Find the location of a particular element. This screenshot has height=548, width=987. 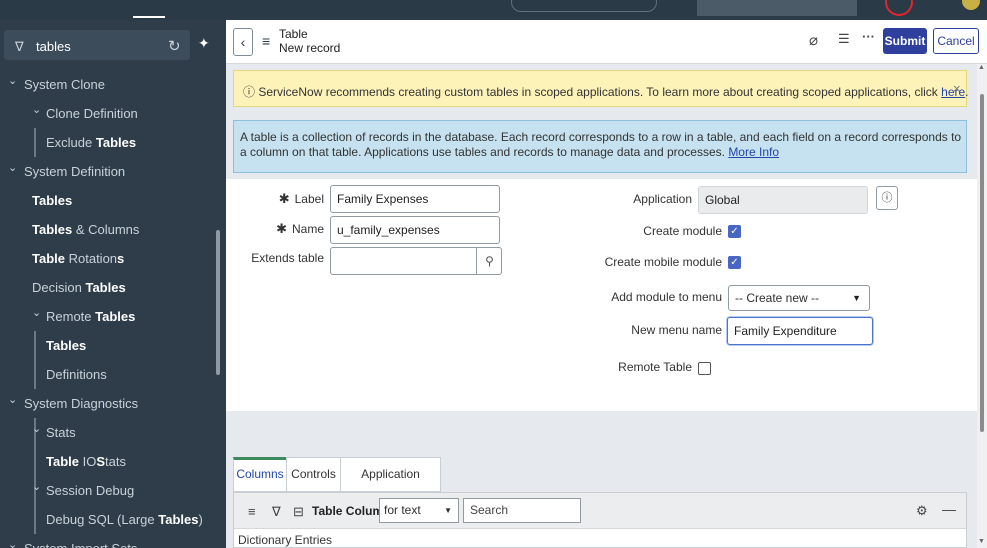

sidebar-item-label: System Import Sets is located at coordinates (80, 541).